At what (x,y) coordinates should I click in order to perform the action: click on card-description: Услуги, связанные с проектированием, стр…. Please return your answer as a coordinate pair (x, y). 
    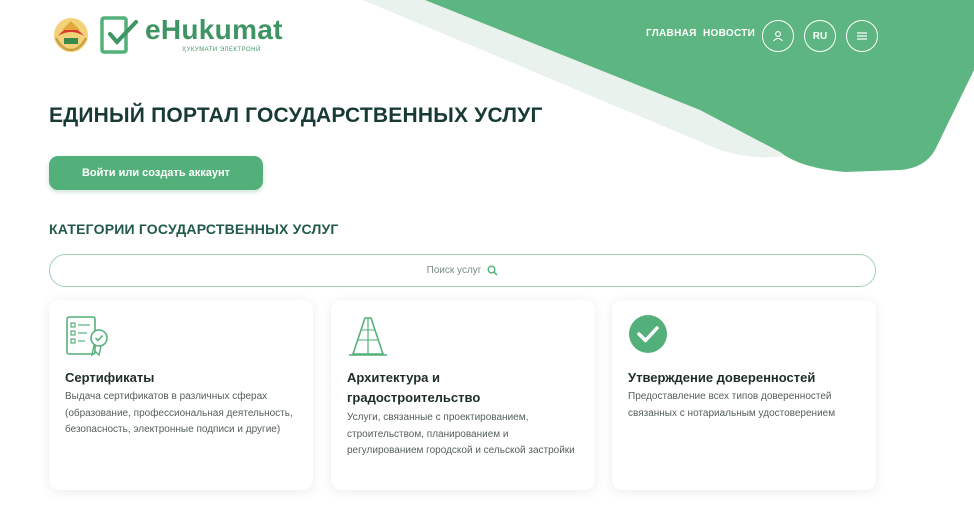
    Looking at the image, I should click on (461, 434).